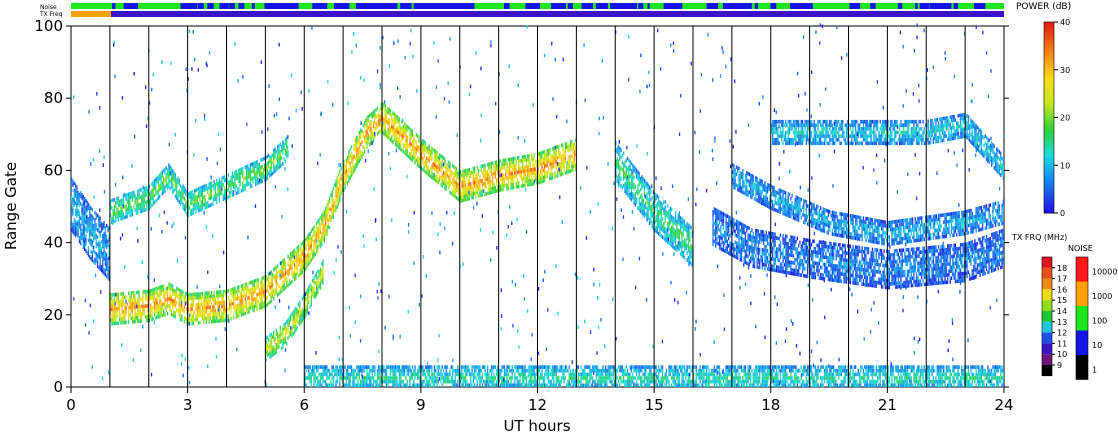 This screenshot has height=439, width=1118. I want to click on noise-strip-segment, so click(932, 6).